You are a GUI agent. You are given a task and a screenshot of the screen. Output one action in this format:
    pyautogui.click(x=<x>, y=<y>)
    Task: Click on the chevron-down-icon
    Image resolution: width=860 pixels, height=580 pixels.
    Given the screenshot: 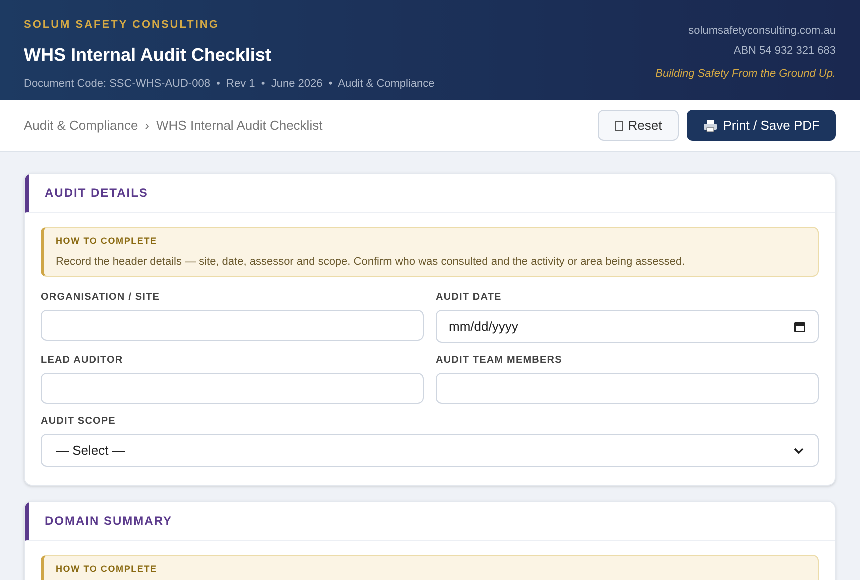 What is the action you would take?
    pyautogui.click(x=799, y=451)
    